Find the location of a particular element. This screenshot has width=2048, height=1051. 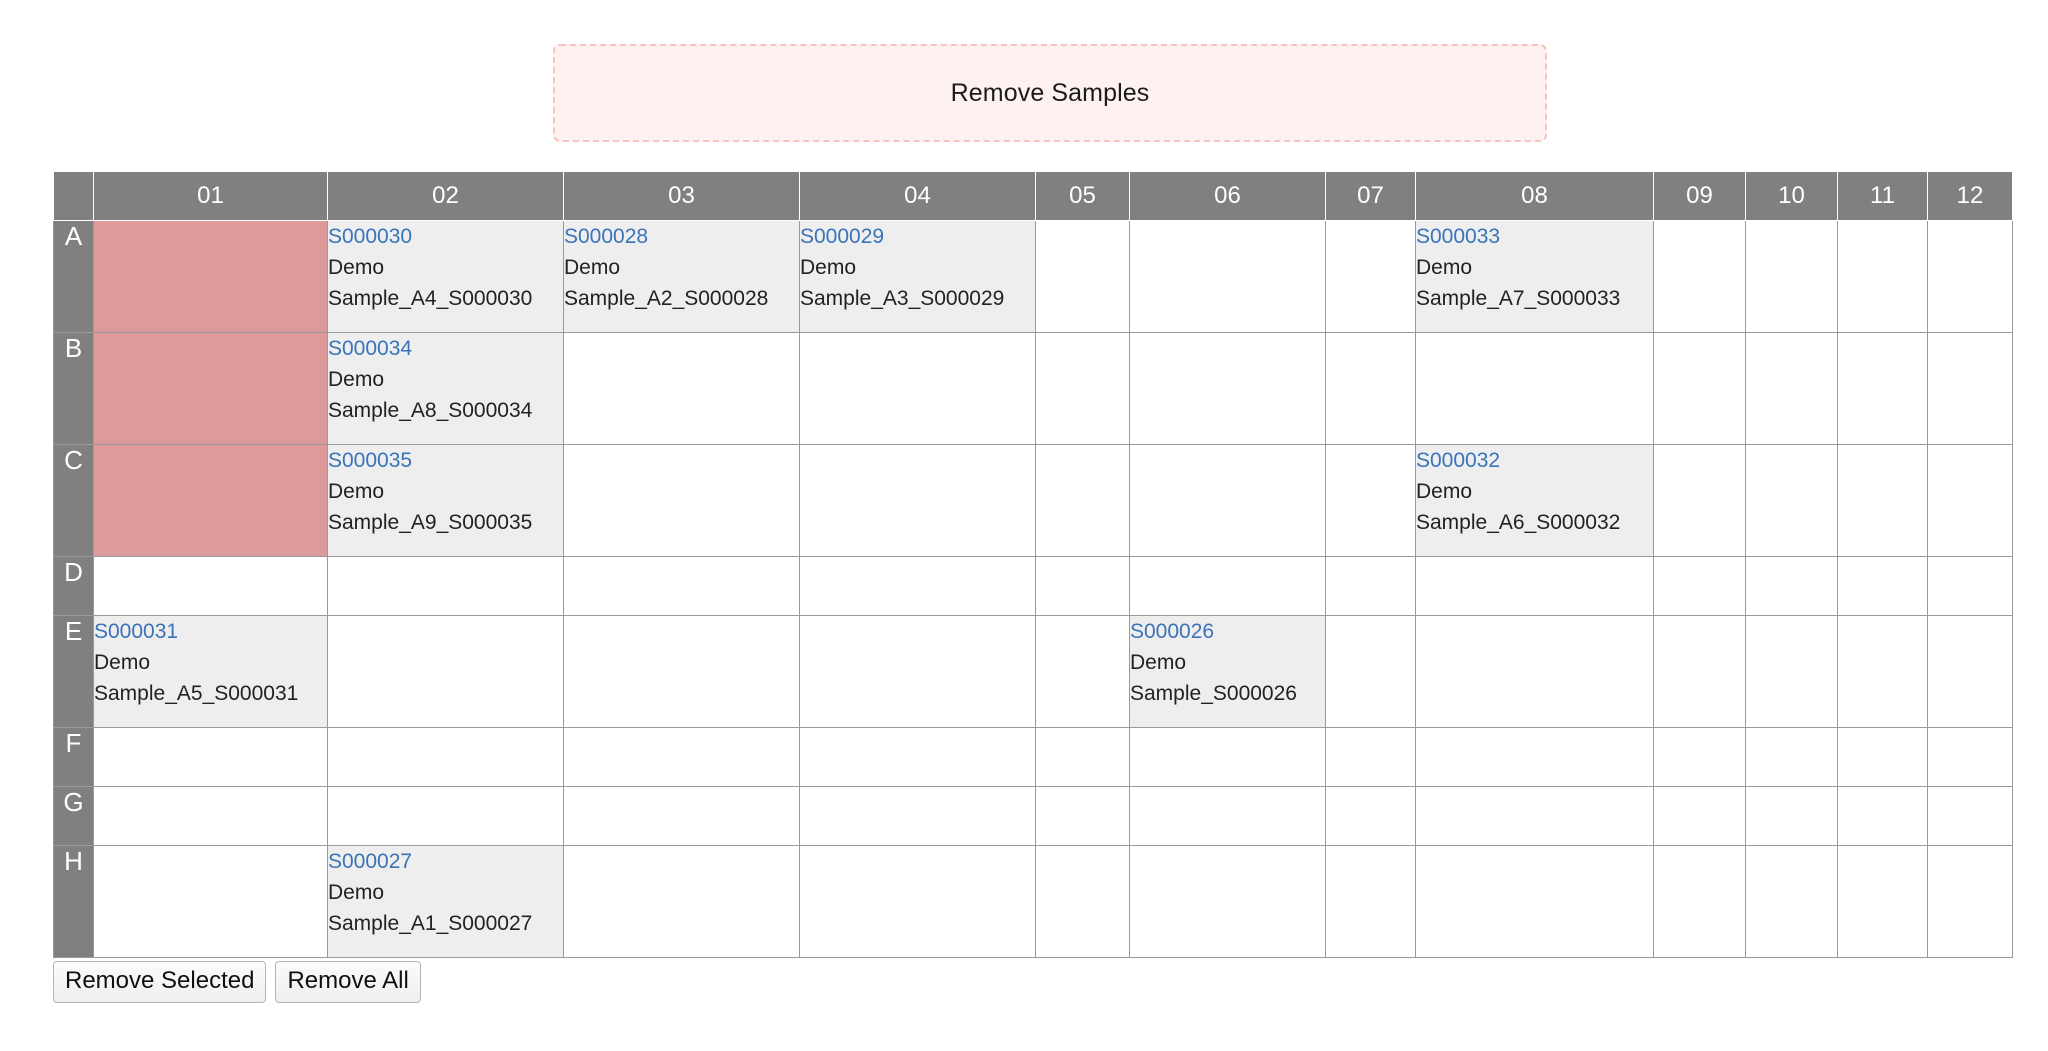

well-H05 is located at coordinates (1082, 901).